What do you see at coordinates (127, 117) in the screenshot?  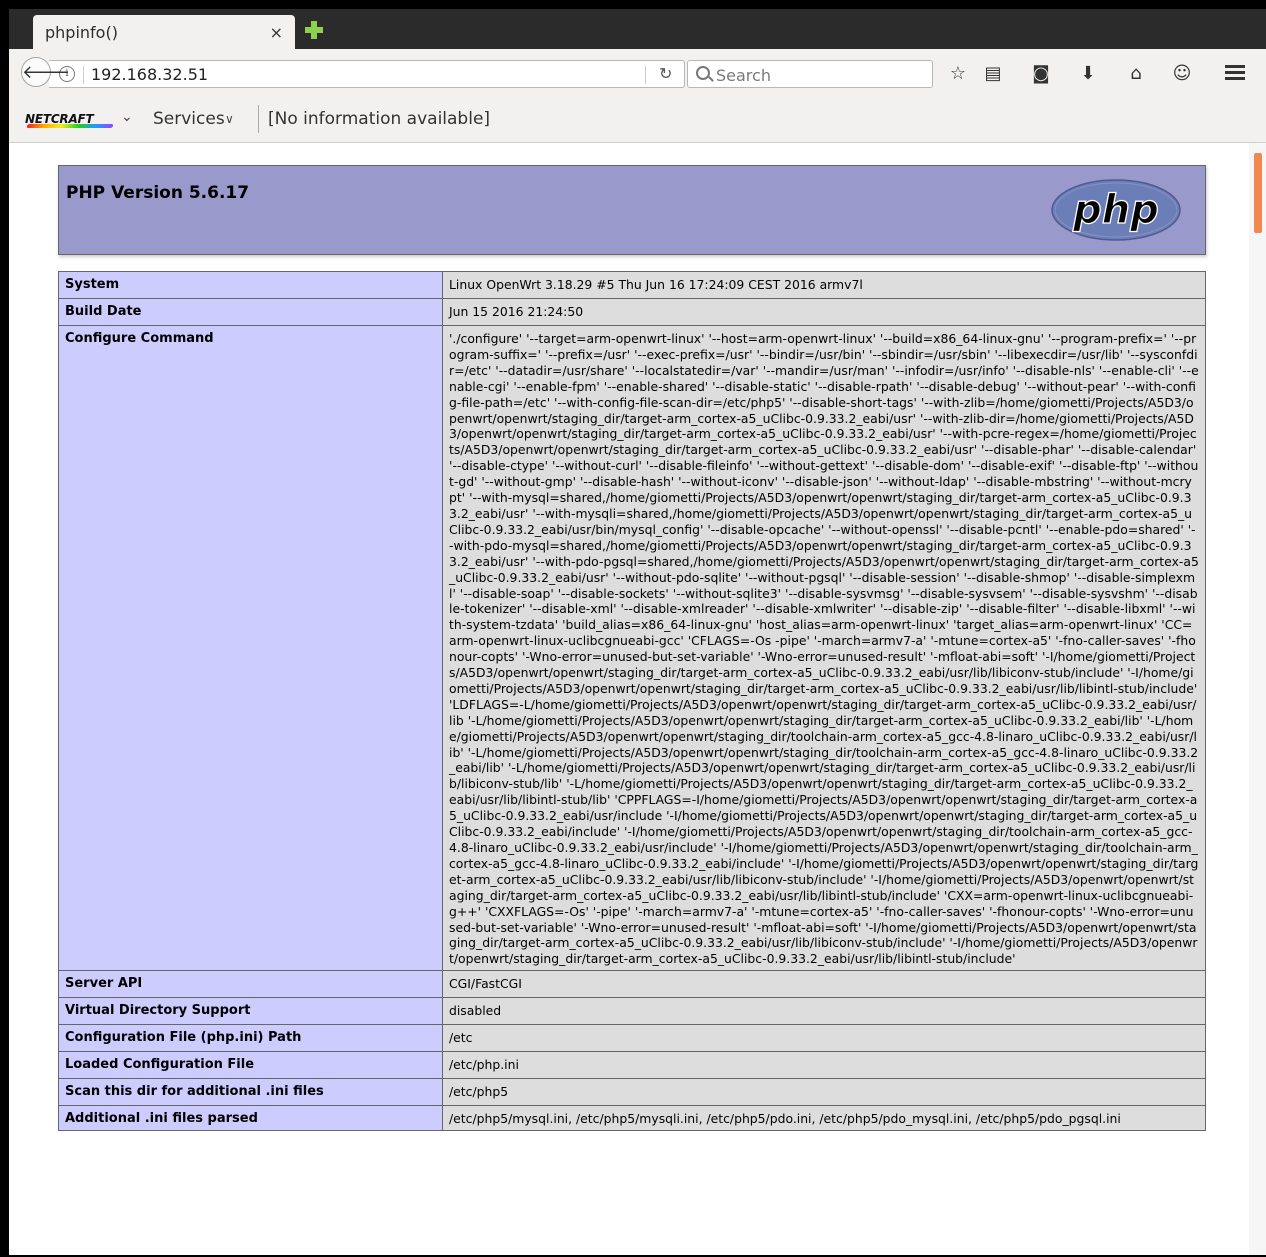 I see `chevron-down-icon: ⌄` at bounding box center [127, 117].